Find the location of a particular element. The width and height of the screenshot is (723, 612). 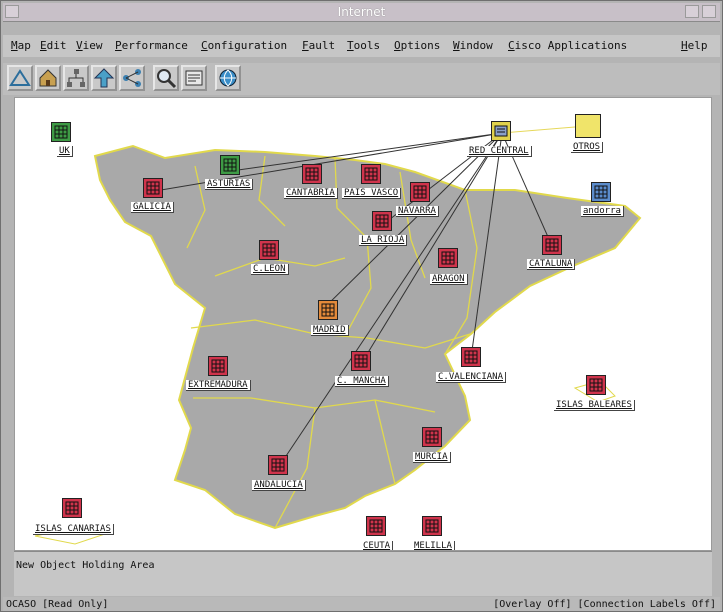

node-label: ANDALUCIA is located at coordinates (279, 485).